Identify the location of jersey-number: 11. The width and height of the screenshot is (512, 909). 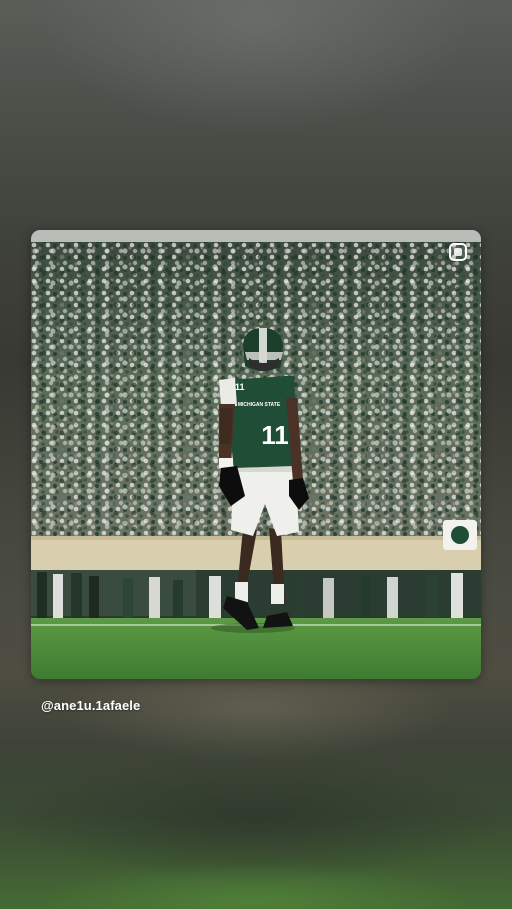
(275, 435).